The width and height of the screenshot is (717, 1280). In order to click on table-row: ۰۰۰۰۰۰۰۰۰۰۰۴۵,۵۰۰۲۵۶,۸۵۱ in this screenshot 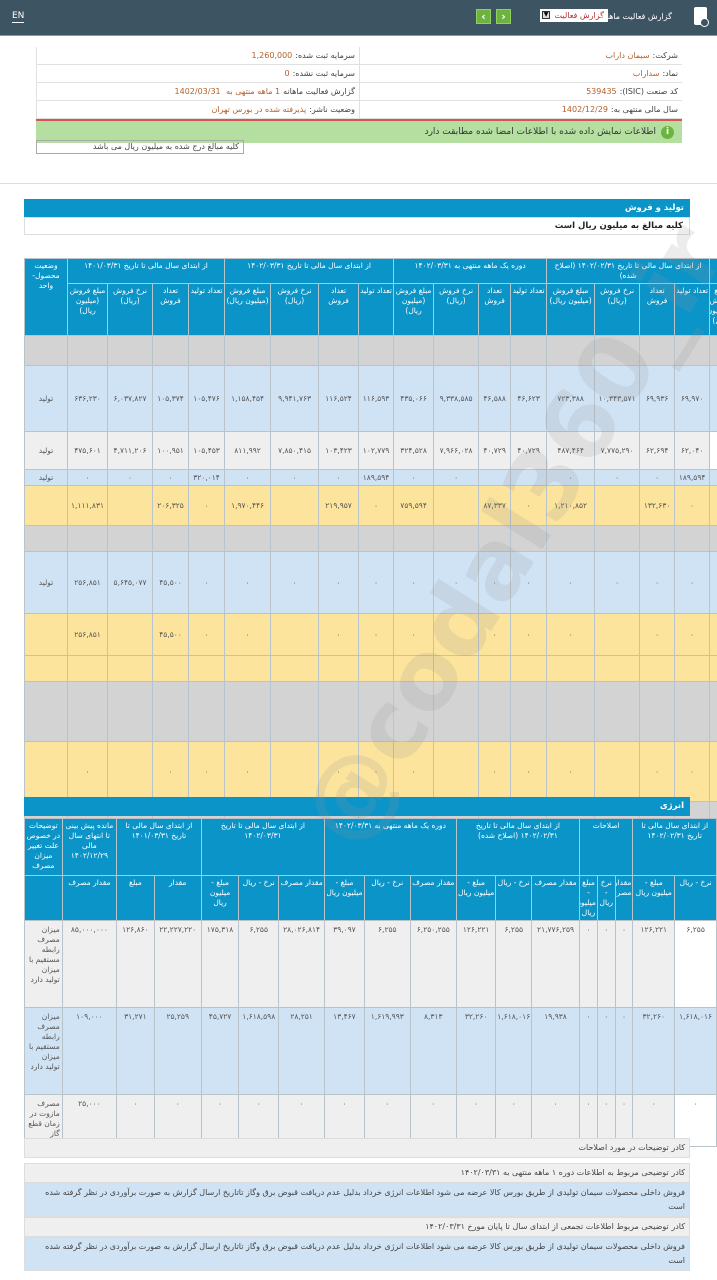, I will do `click(370, 634)`.